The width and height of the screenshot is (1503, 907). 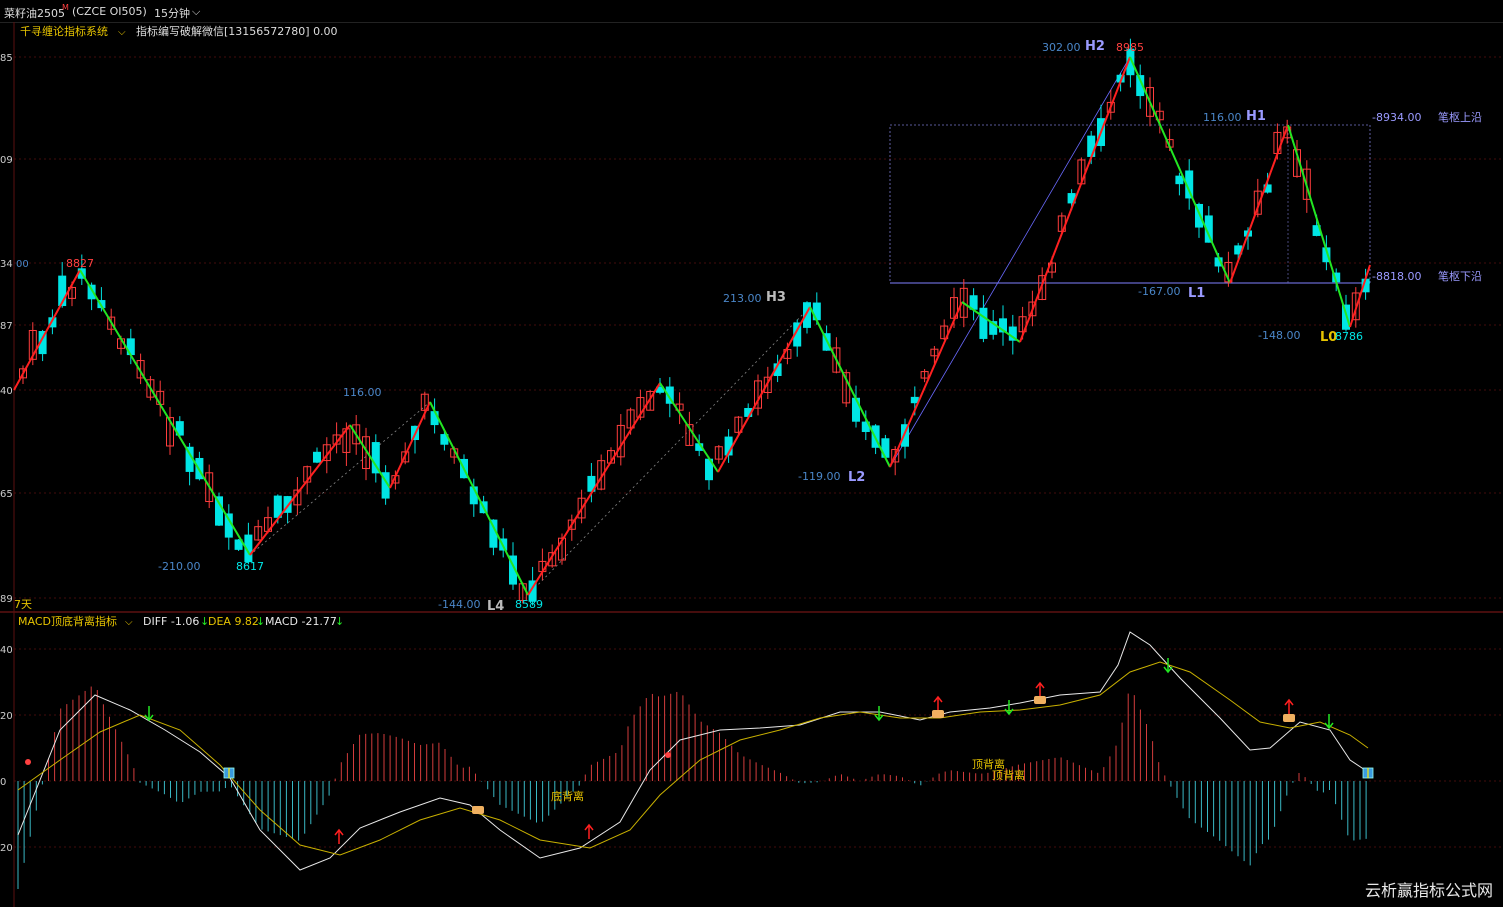 What do you see at coordinates (3, 782) in the screenshot?
I see `macd-y-tick: 0` at bounding box center [3, 782].